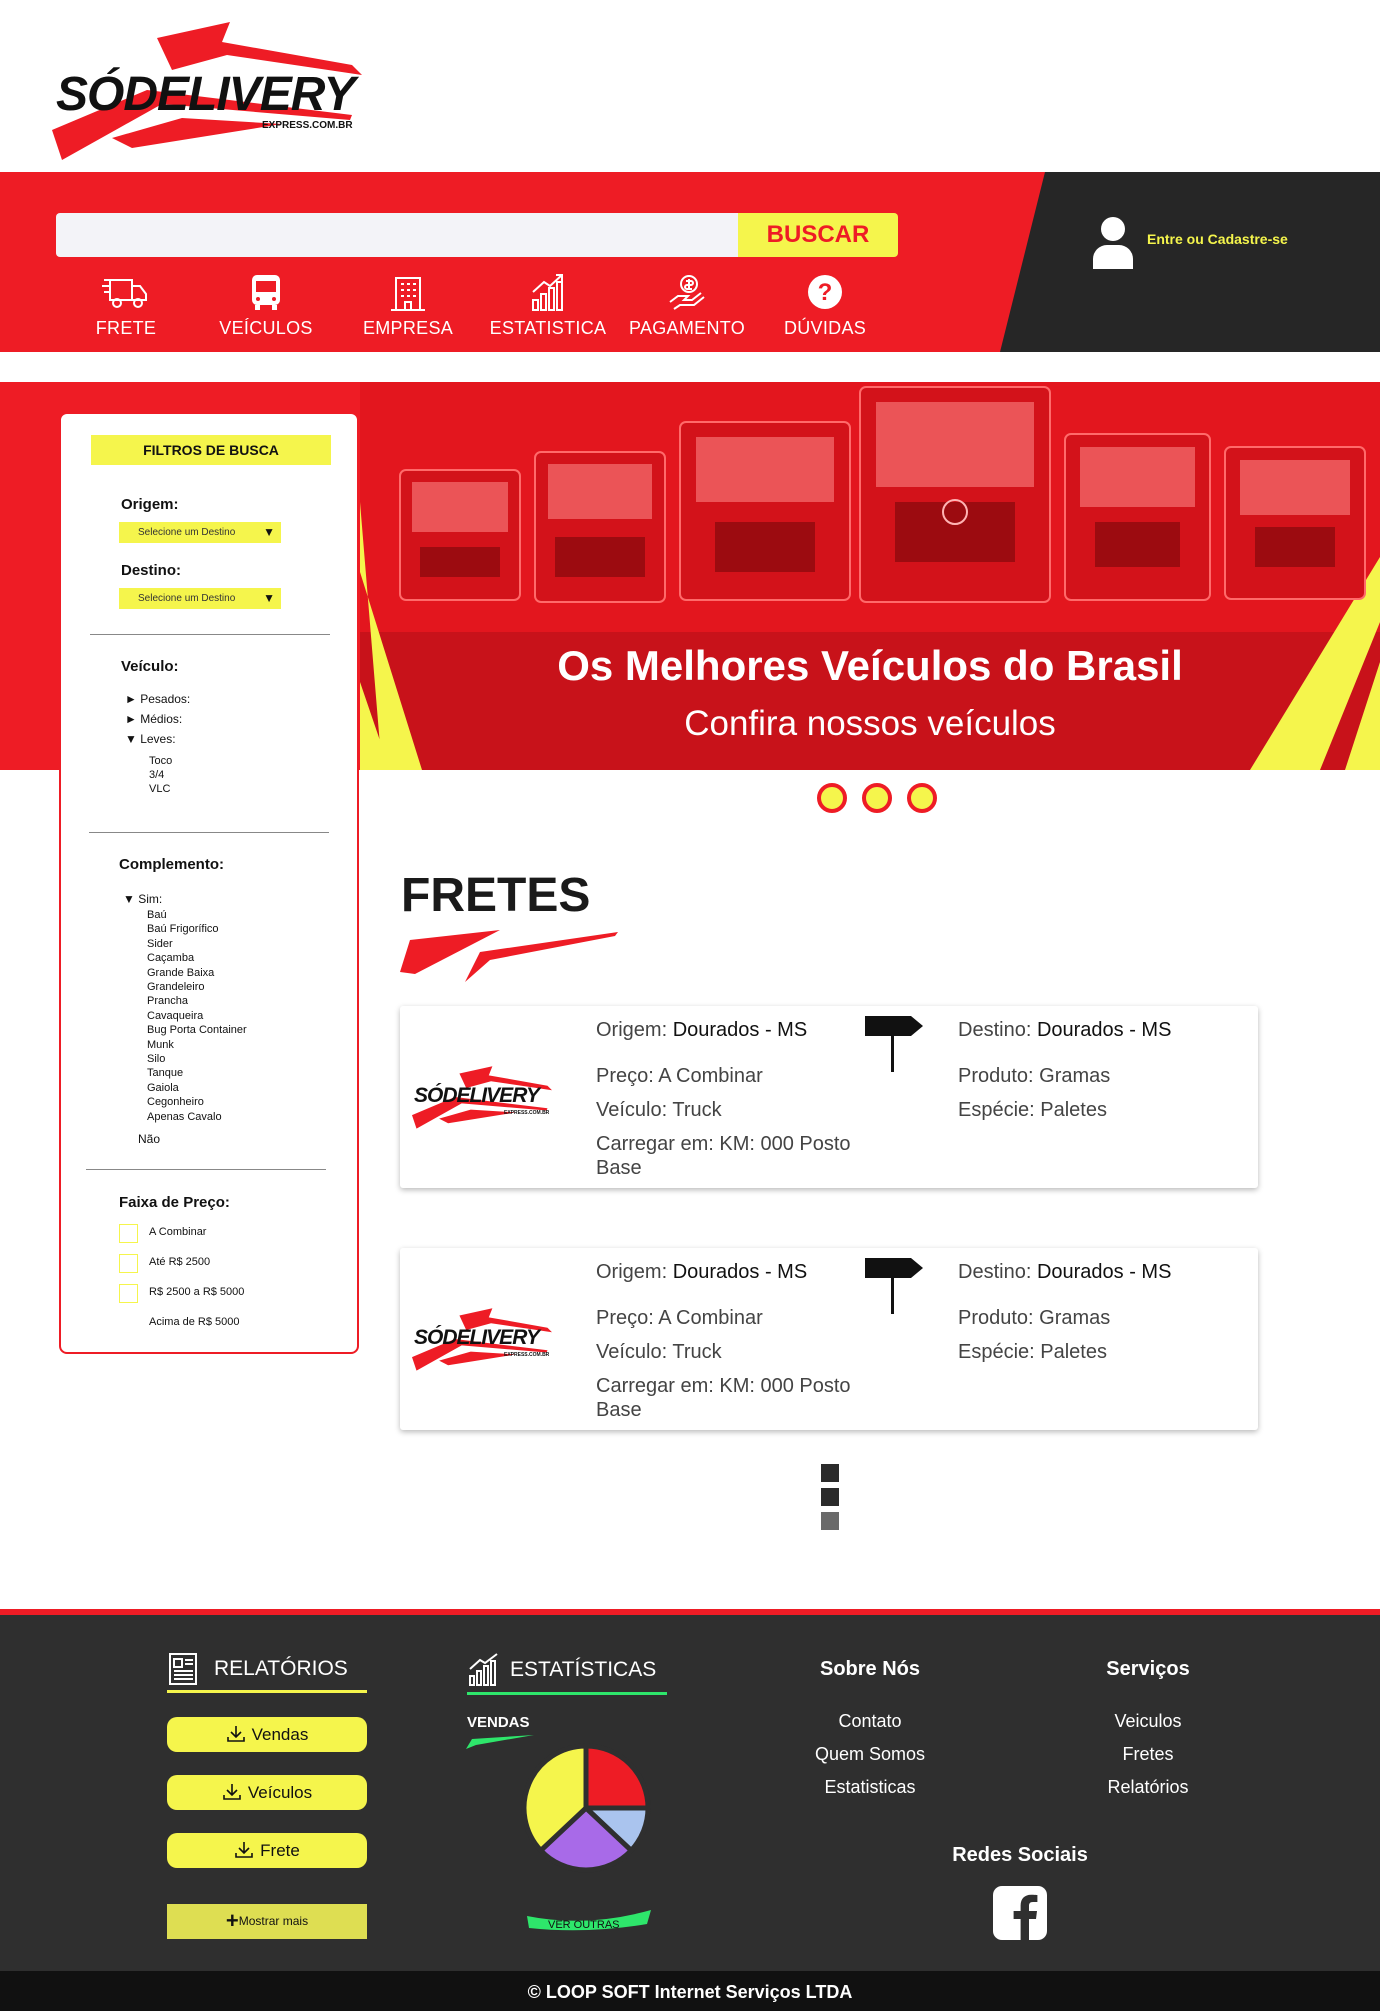 The image size is (1380, 2011). I want to click on nav-veiculos: VEÍCULOS, so click(266, 305).